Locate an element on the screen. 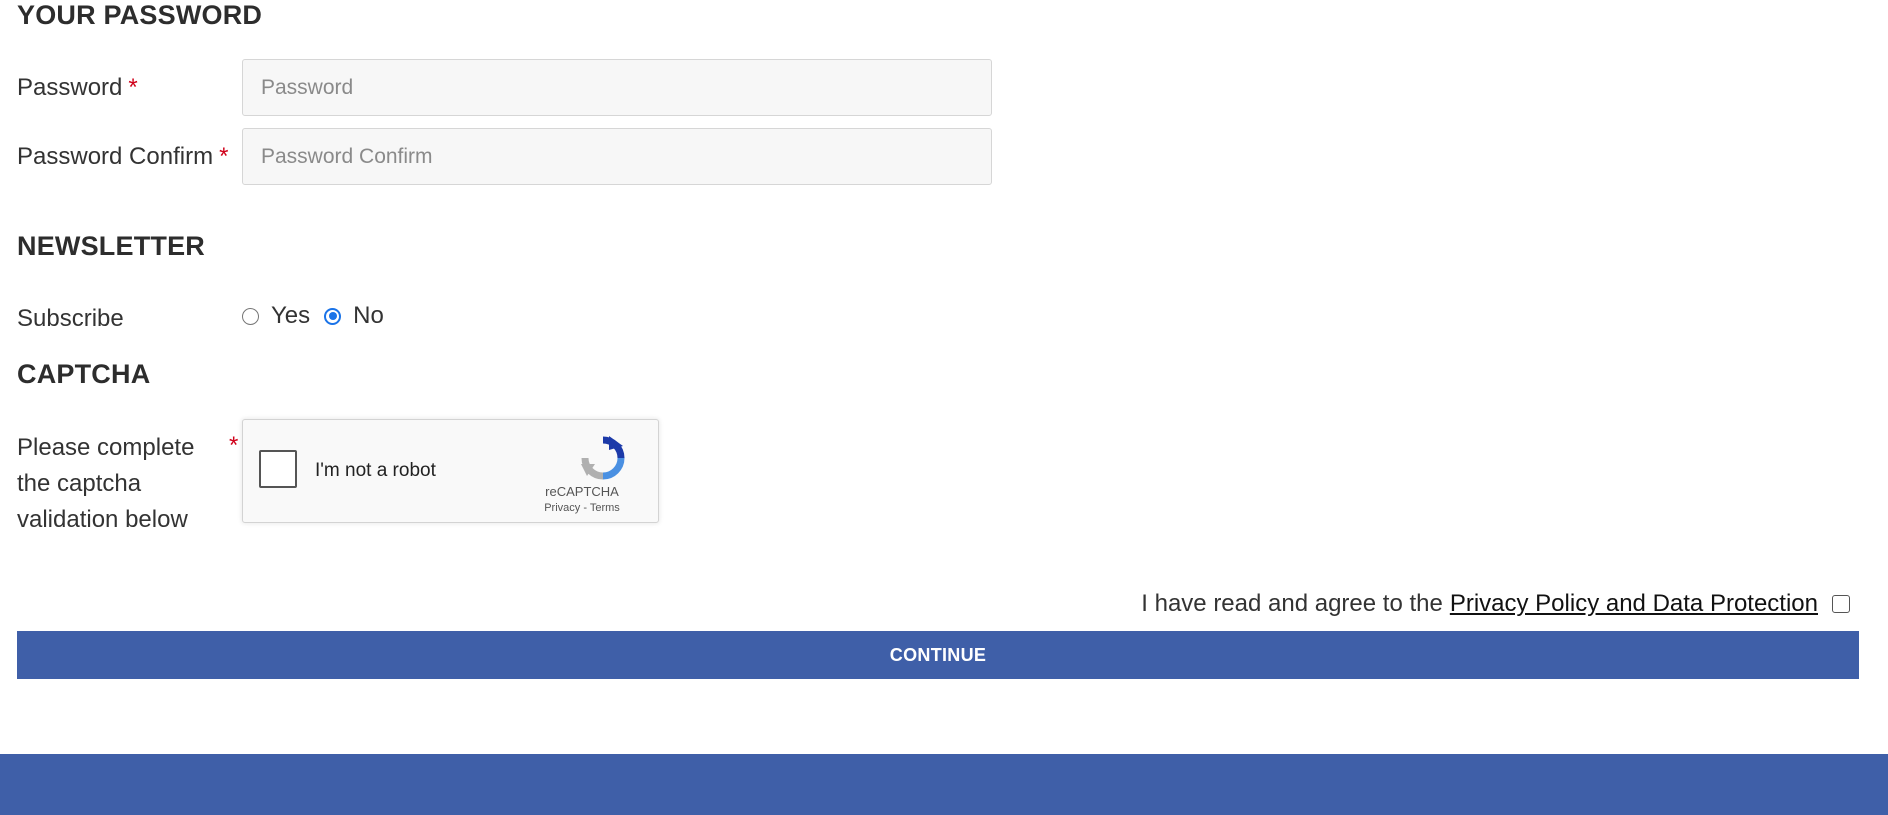  password-label: Password * is located at coordinates (77, 88).